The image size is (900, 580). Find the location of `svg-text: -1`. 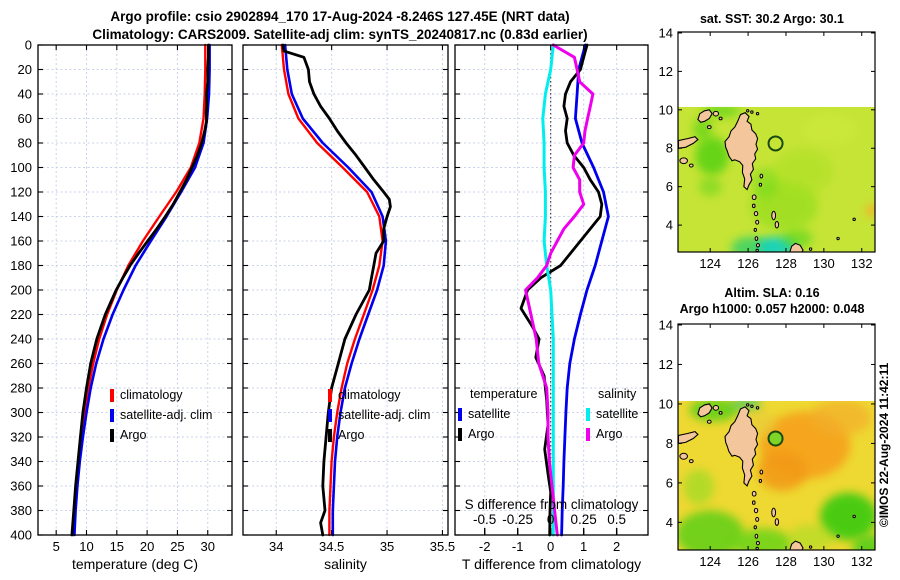

svg-text: -1 is located at coordinates (518, 546).